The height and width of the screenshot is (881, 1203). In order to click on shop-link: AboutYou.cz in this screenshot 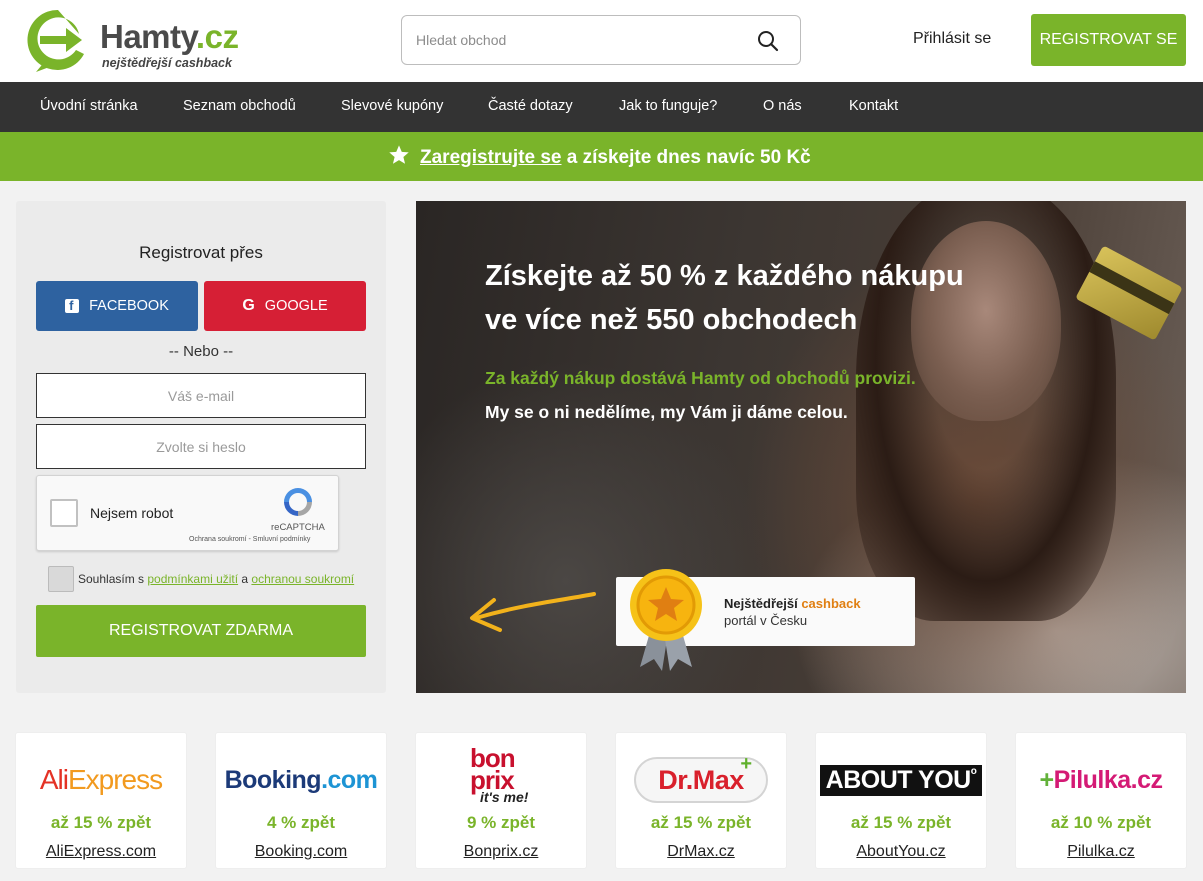, I will do `click(901, 852)`.